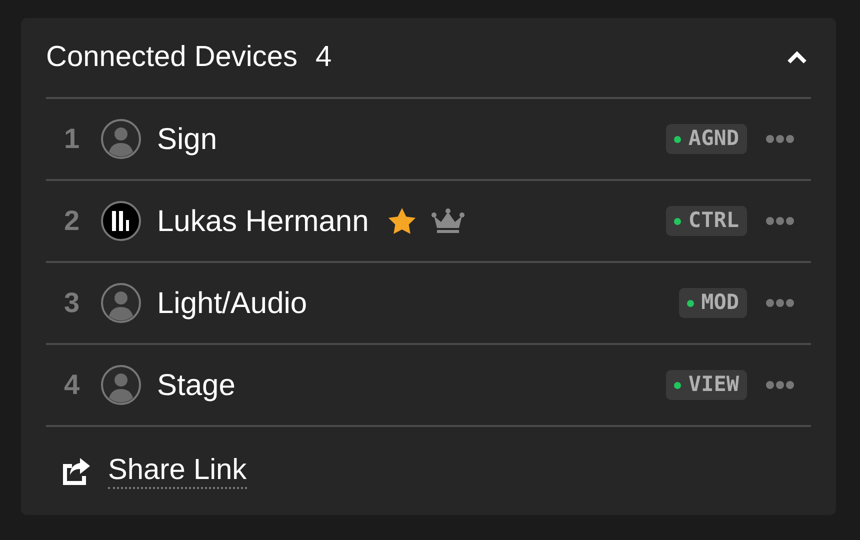  I want to click on badge-text: AGND, so click(713, 138).